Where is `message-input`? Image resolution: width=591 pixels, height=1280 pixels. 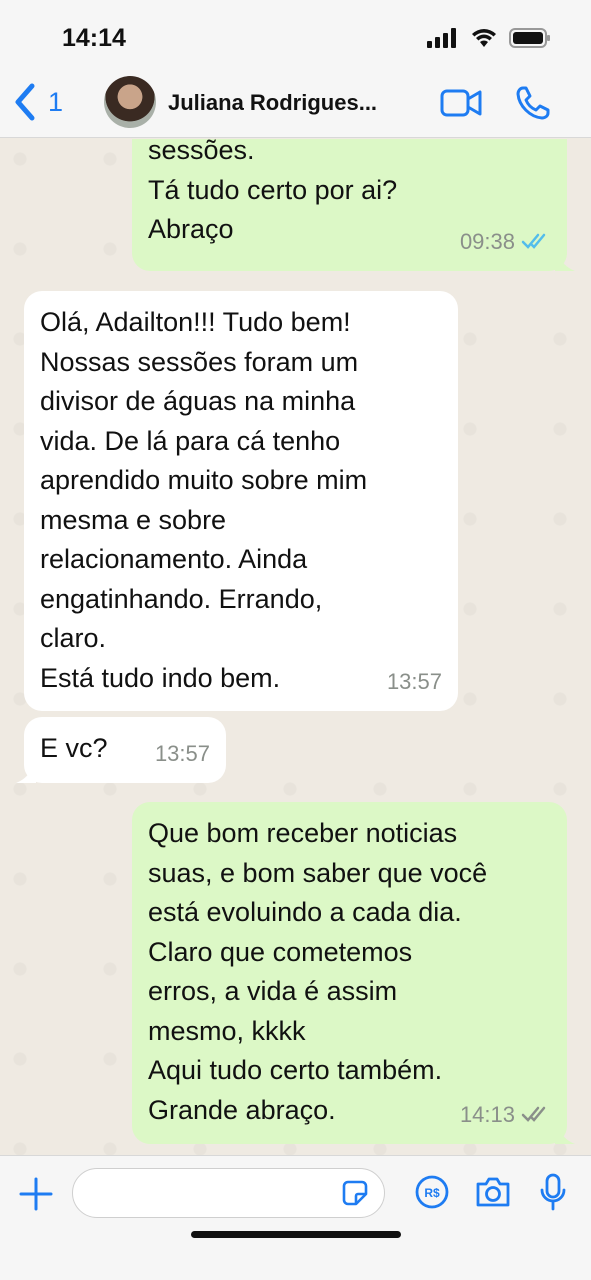
message-input is located at coordinates (228, 1193).